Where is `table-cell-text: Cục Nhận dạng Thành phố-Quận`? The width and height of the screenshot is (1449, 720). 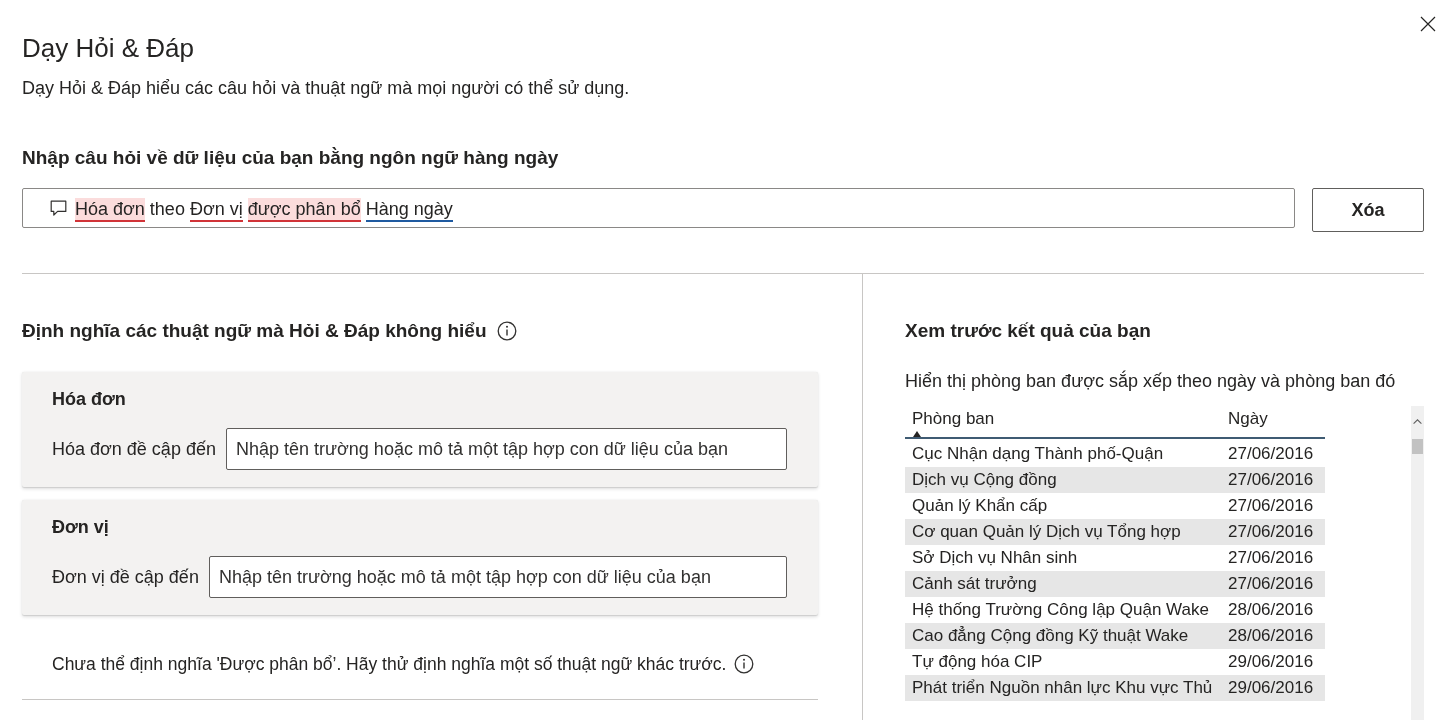
table-cell-text: Cục Nhận dạng Thành phố-Quận is located at coordinates (1038, 454).